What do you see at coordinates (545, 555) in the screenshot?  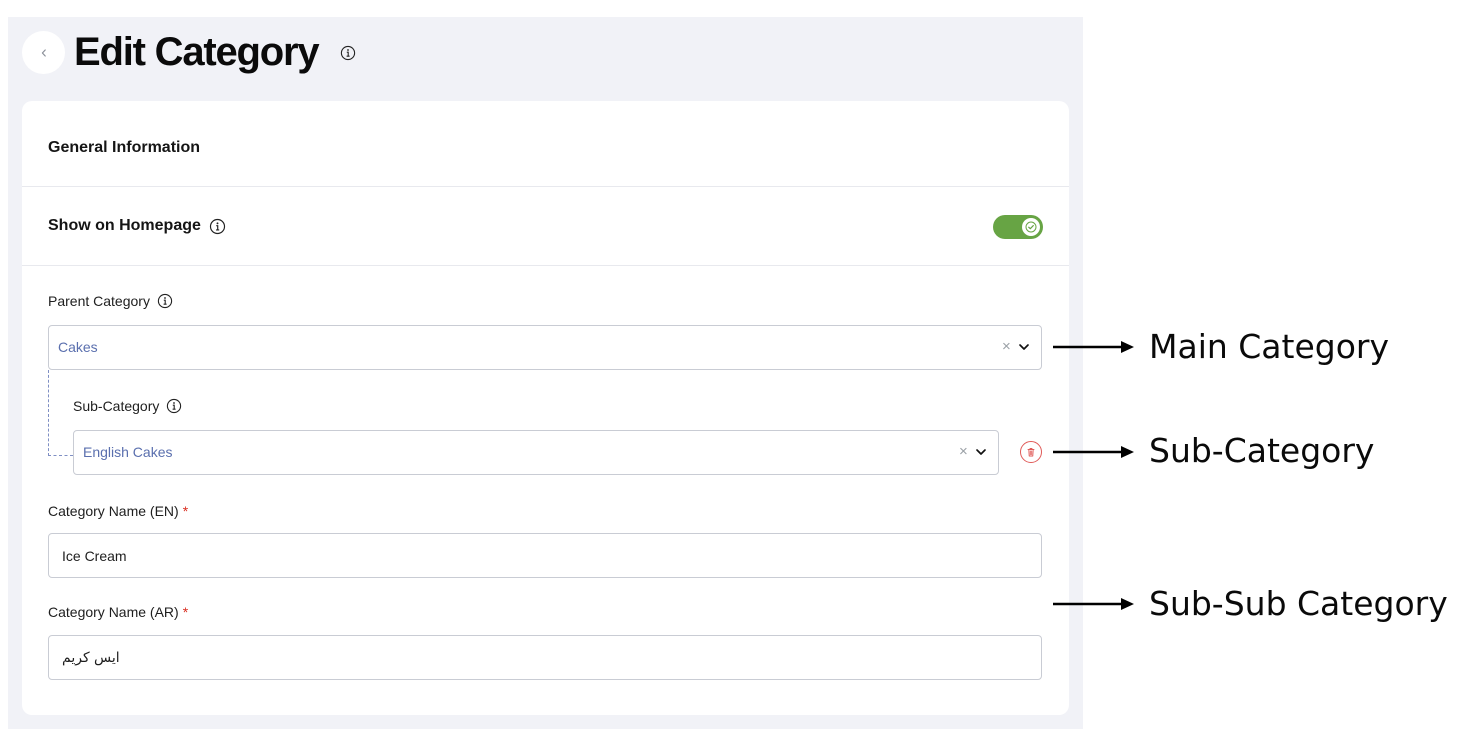 I see `category-name-en-input` at bounding box center [545, 555].